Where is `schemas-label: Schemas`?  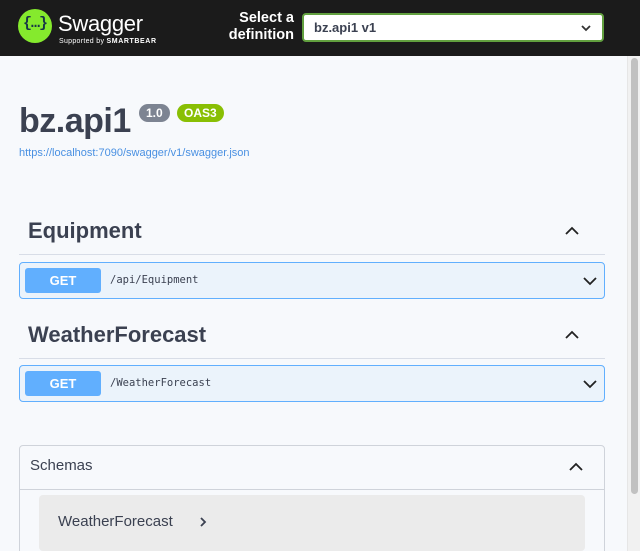
schemas-label: Schemas is located at coordinates (61, 465).